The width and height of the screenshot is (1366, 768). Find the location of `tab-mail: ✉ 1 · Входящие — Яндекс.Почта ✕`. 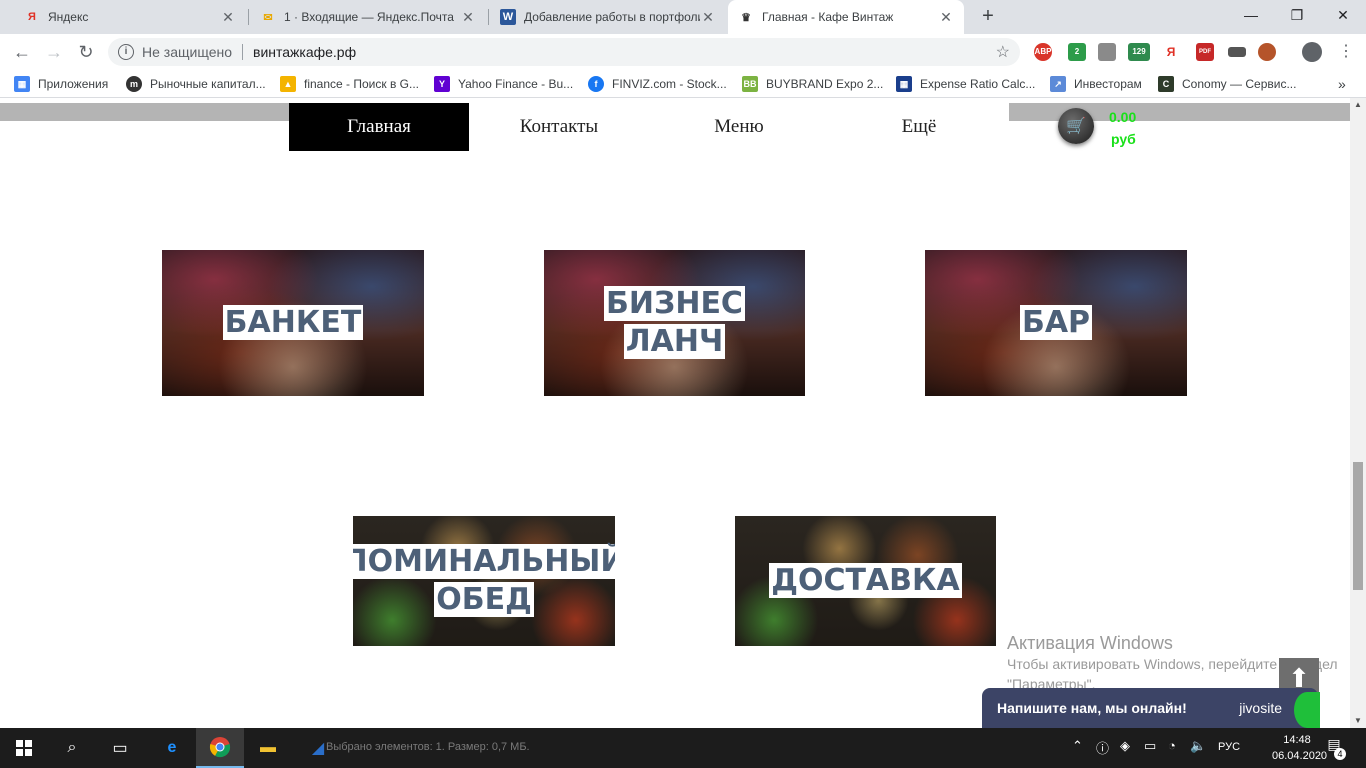

tab-mail: ✉ 1 · Входящие — Яндекс.Почта ✕ is located at coordinates (368, 17).